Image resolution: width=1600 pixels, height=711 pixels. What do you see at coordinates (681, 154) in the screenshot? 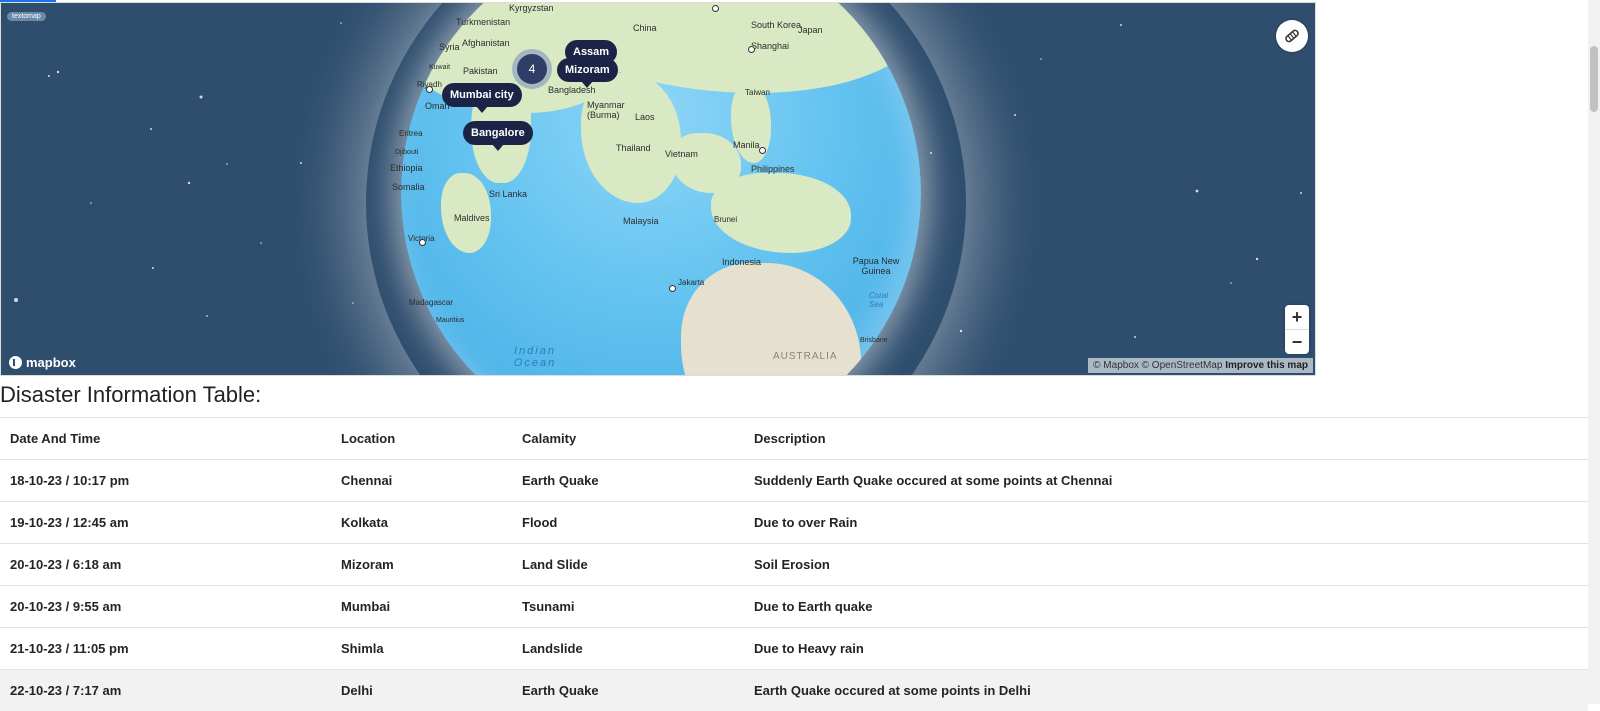
I see `place-label: Vietnam` at bounding box center [681, 154].